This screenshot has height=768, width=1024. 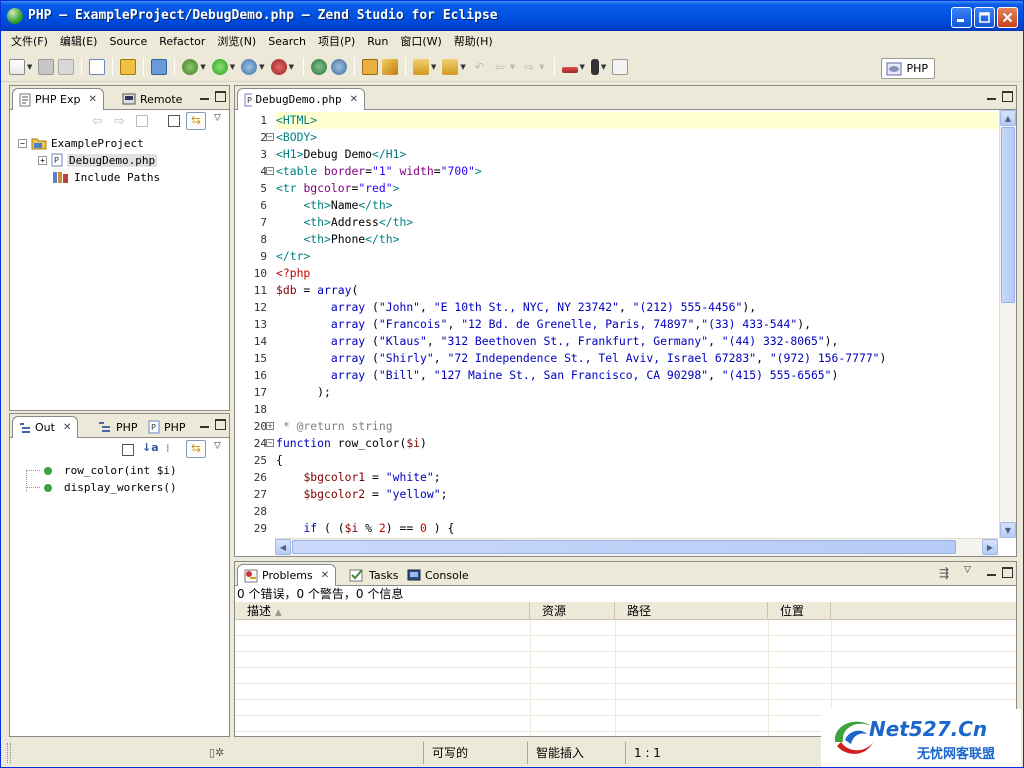 I want to click on code-line: $bgcolor2 = "yellow";, so click(x=636, y=494).